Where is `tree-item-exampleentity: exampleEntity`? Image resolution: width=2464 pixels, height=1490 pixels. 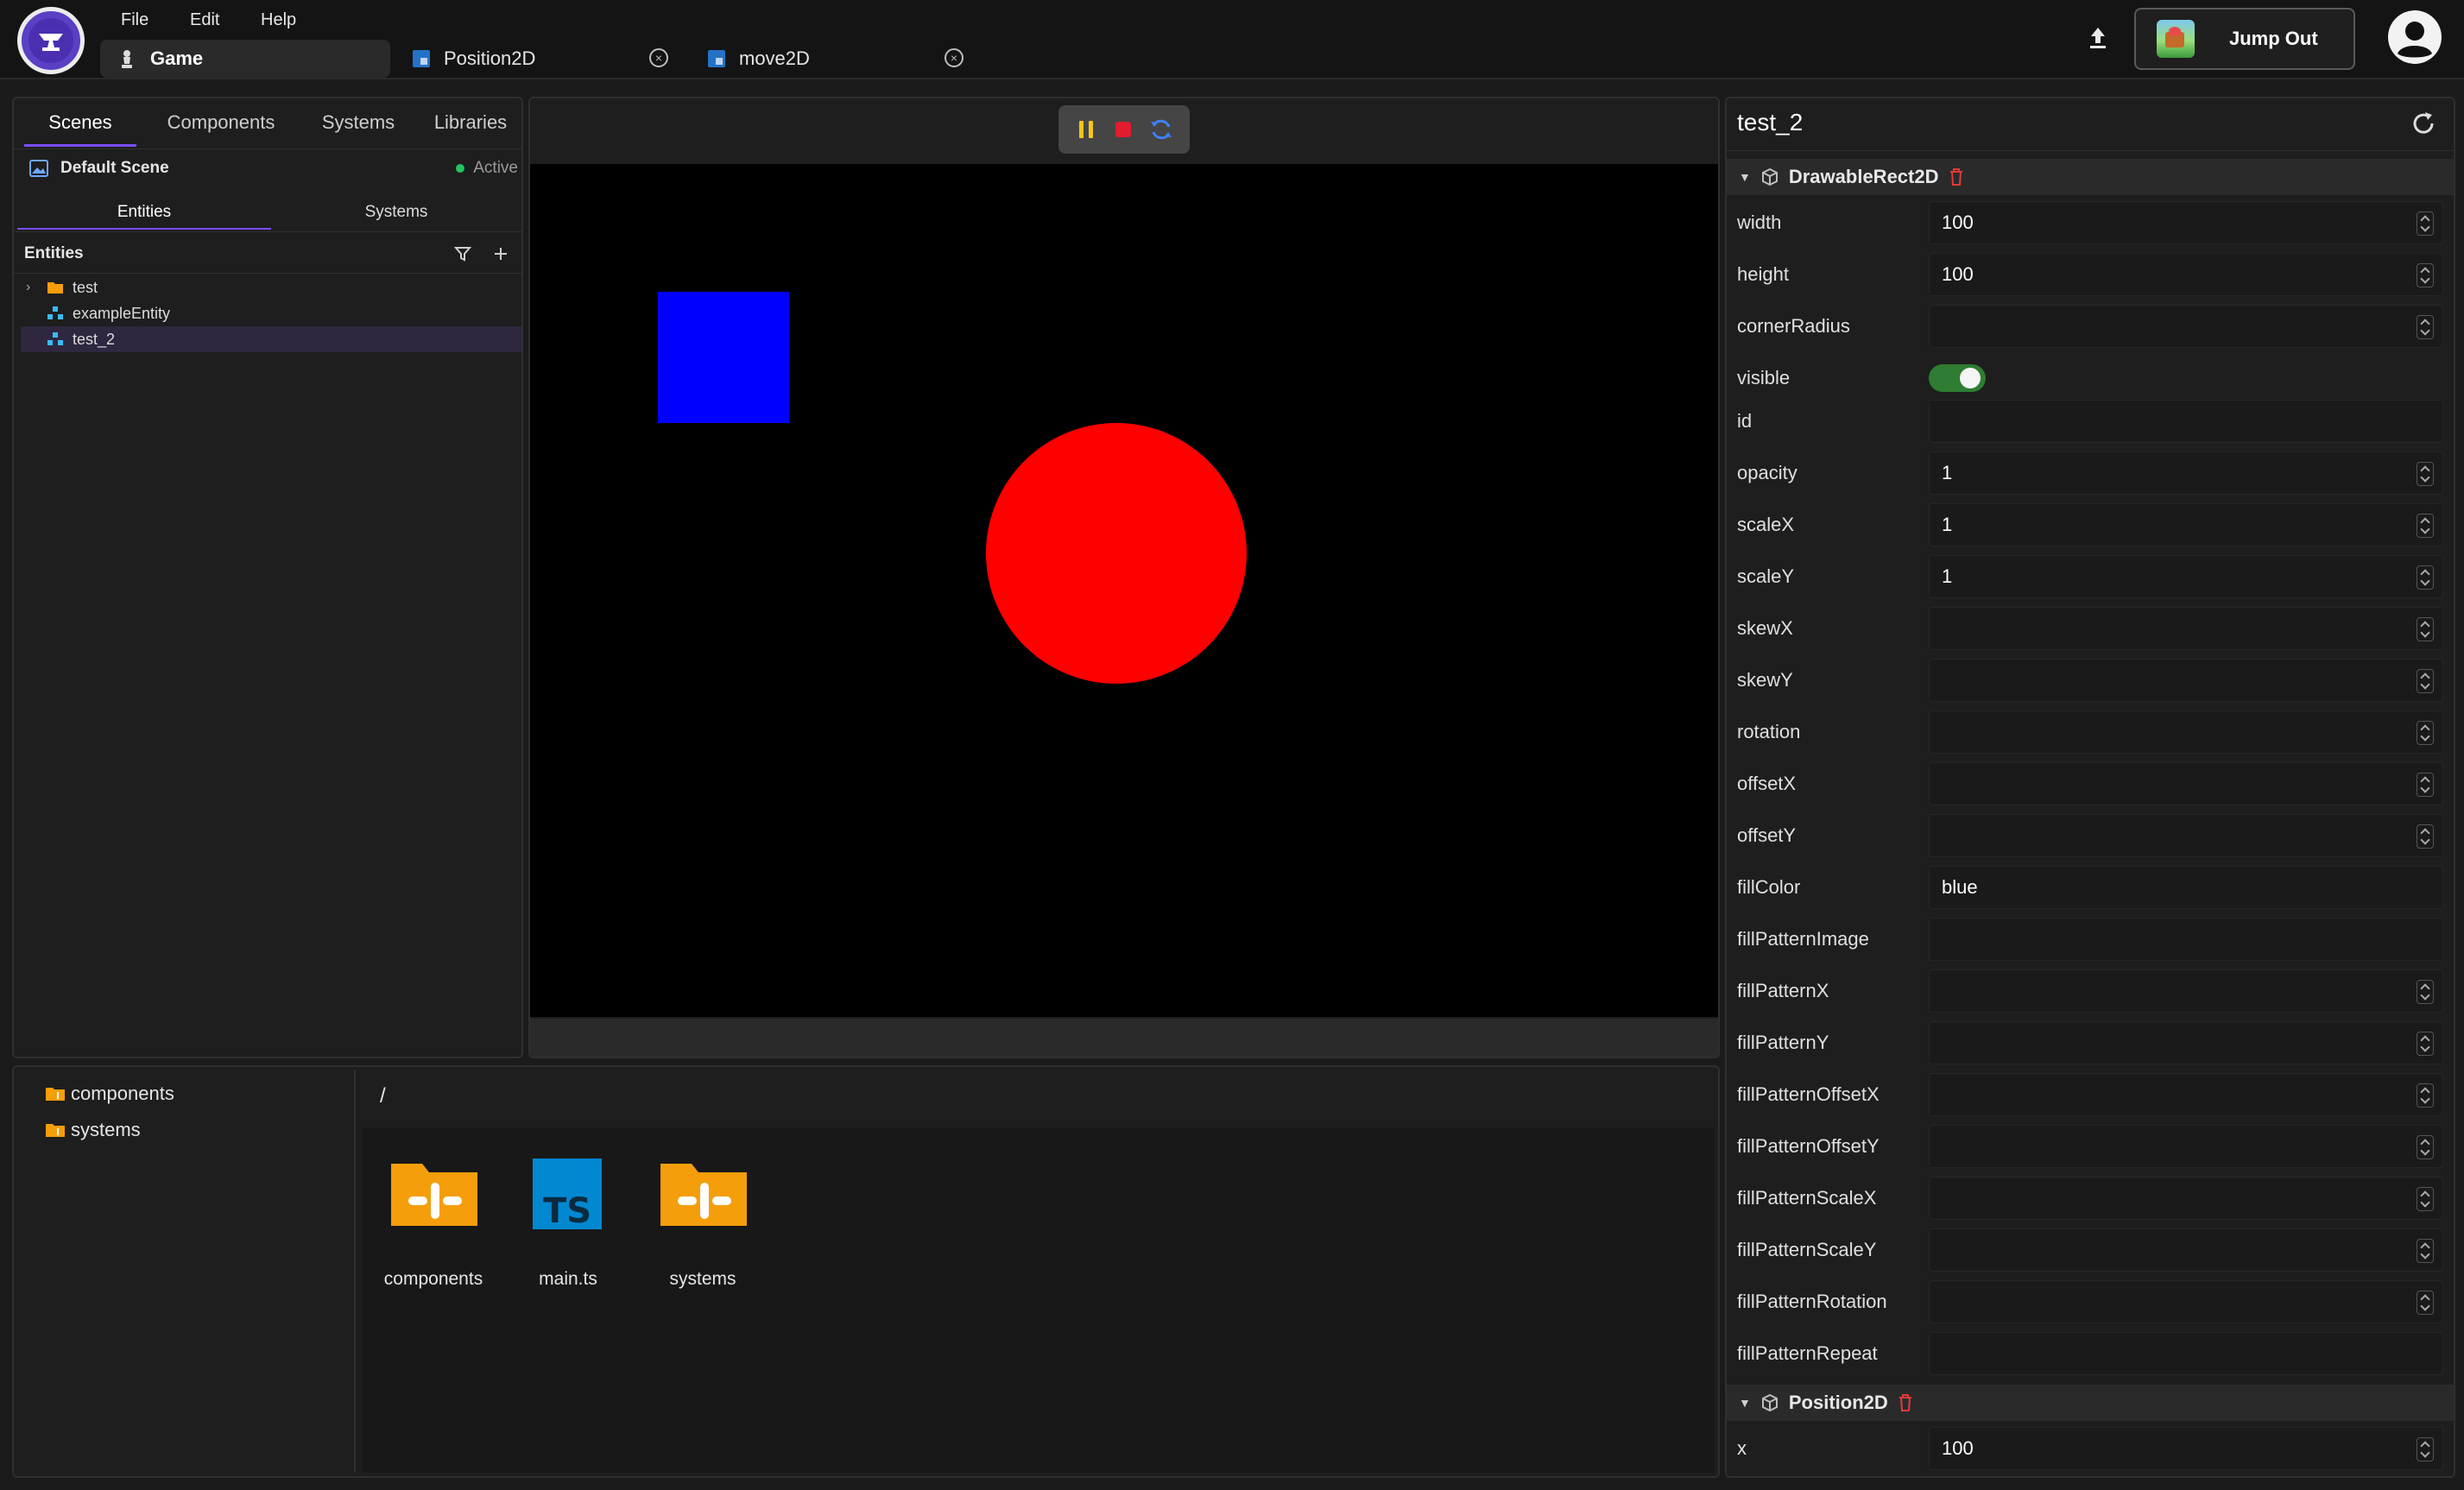
tree-item-exampleentity: exampleEntity is located at coordinates (271, 313).